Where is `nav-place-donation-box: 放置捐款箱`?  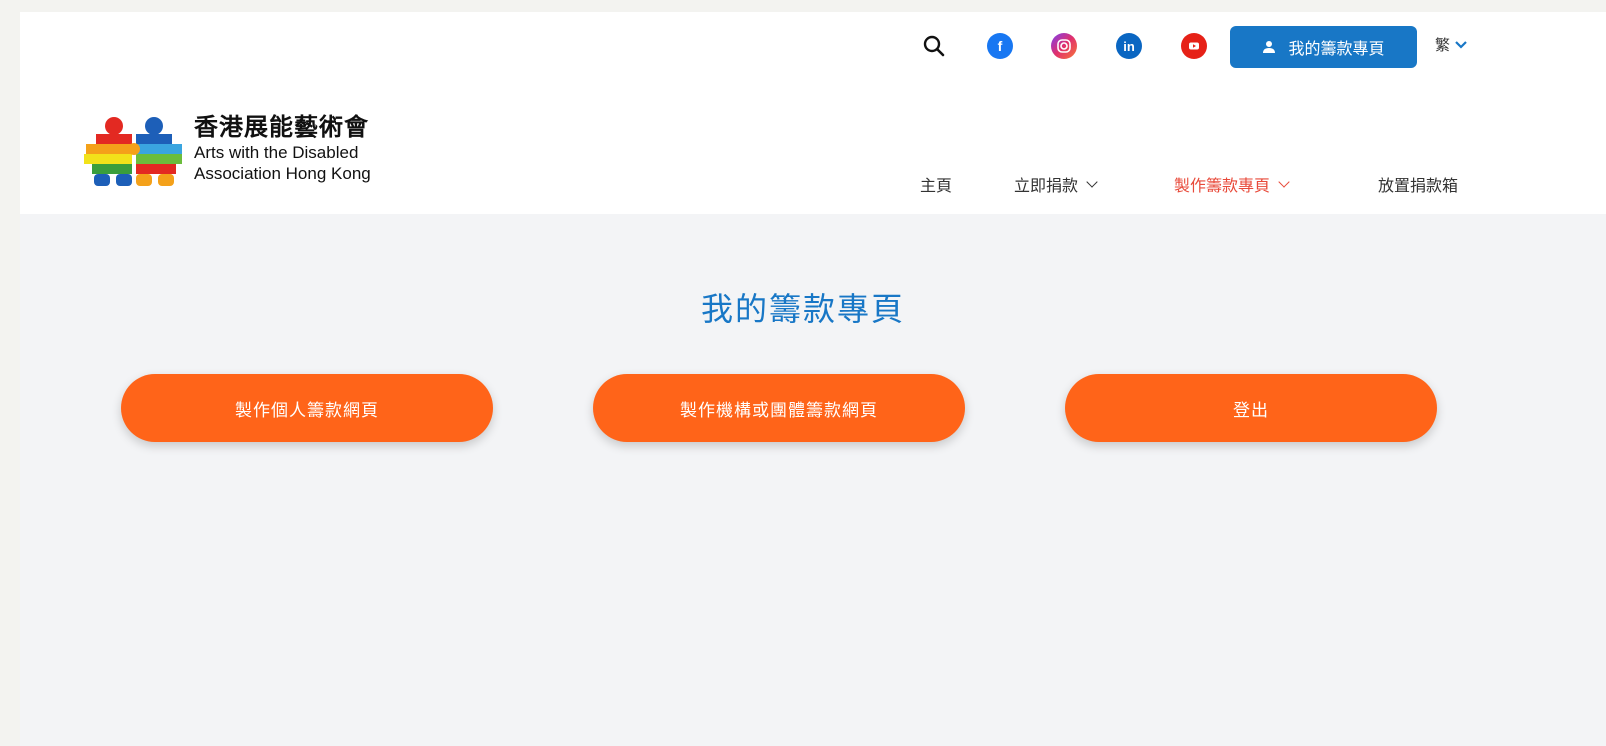
nav-place-donation-box: 放置捐款箱 is located at coordinates (1418, 184).